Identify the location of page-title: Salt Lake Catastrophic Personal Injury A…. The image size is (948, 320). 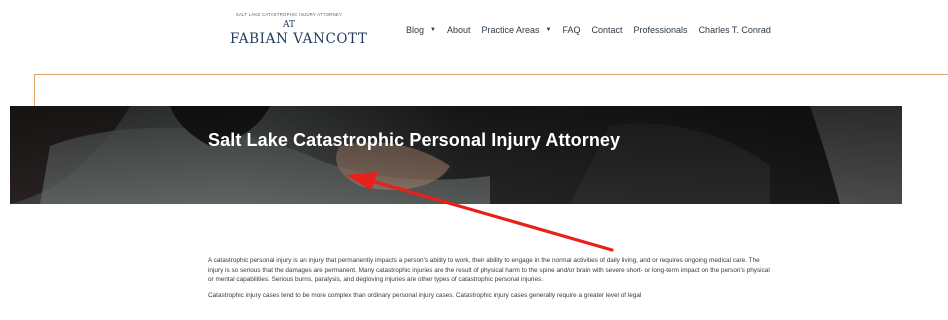
(414, 140).